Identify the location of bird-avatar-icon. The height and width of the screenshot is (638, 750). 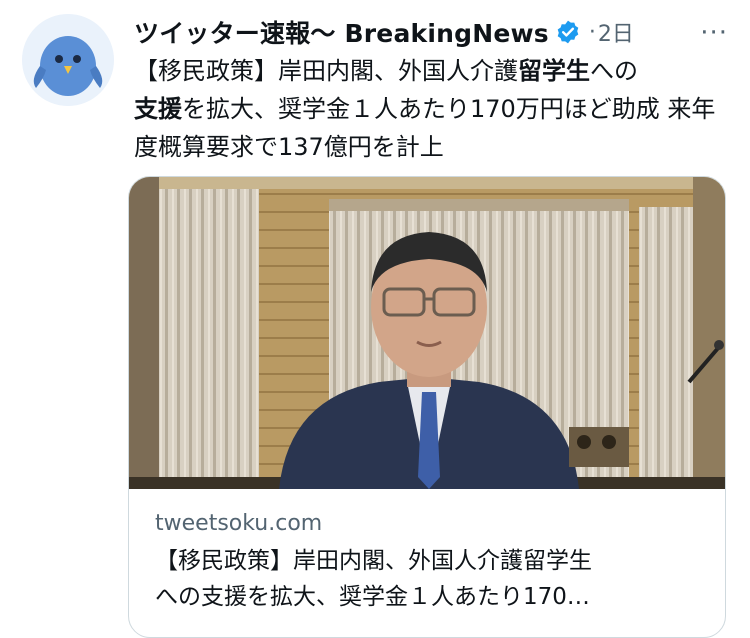
(68, 60).